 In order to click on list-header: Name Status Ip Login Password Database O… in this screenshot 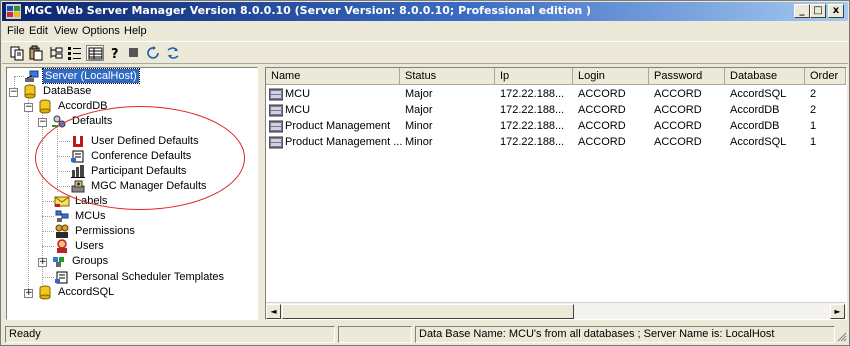, I will do `click(556, 76)`.